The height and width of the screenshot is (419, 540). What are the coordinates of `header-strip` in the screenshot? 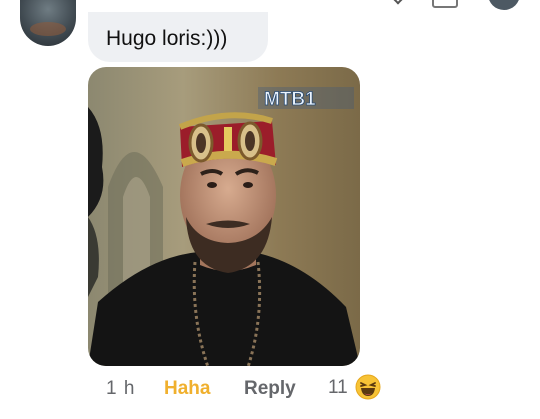 It's located at (270, 6).